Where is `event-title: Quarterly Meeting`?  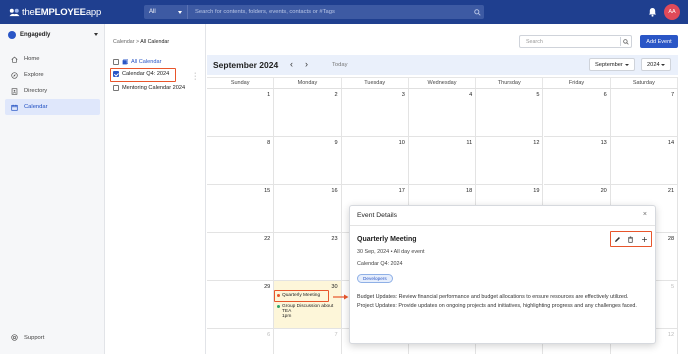 event-title: Quarterly Meeting is located at coordinates (387, 239).